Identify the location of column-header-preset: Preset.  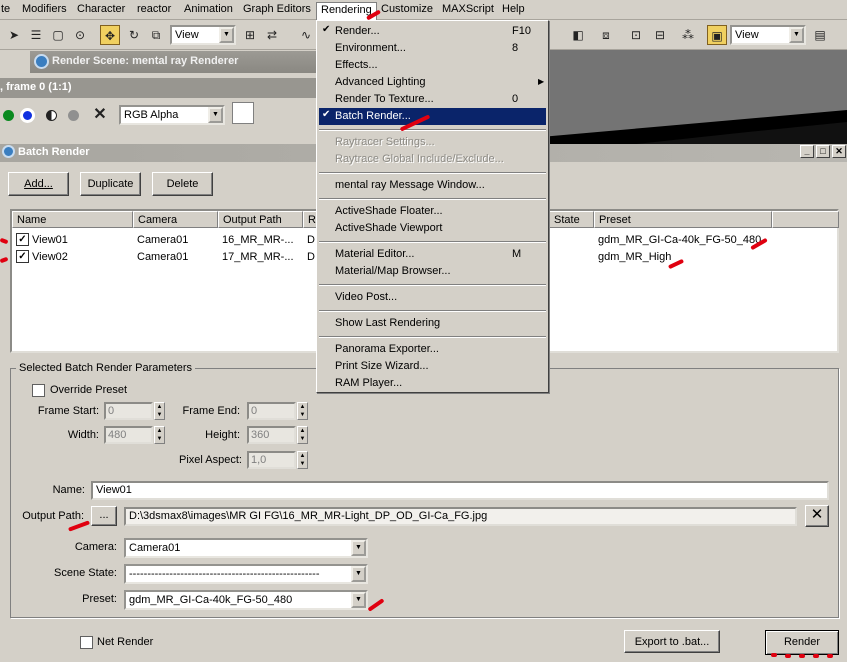
(683, 219).